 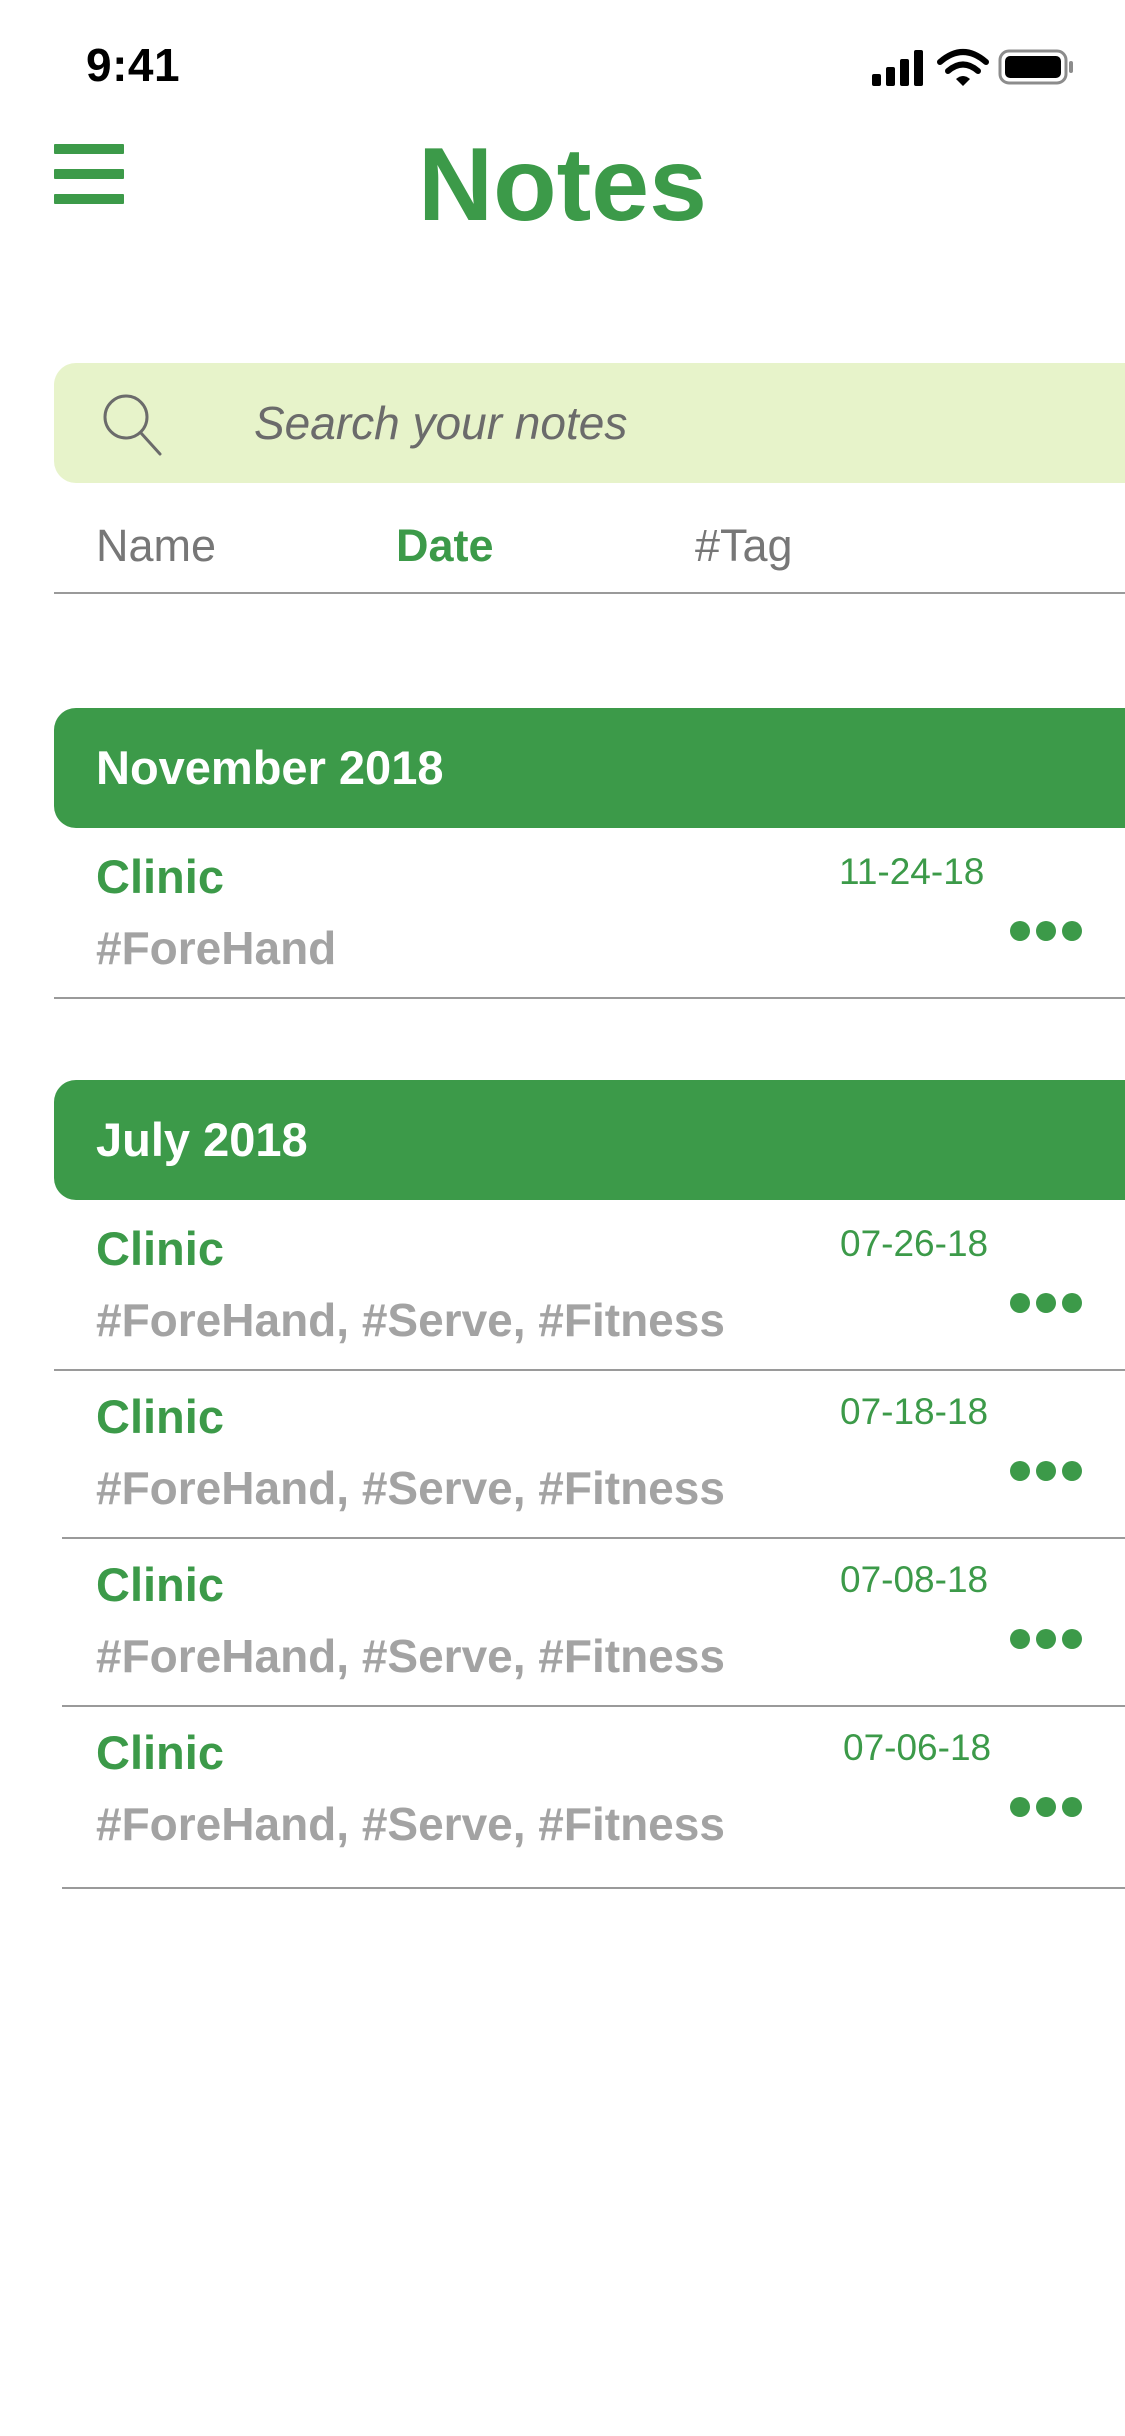 I want to click on battery-icon, so click(x=1035, y=67).